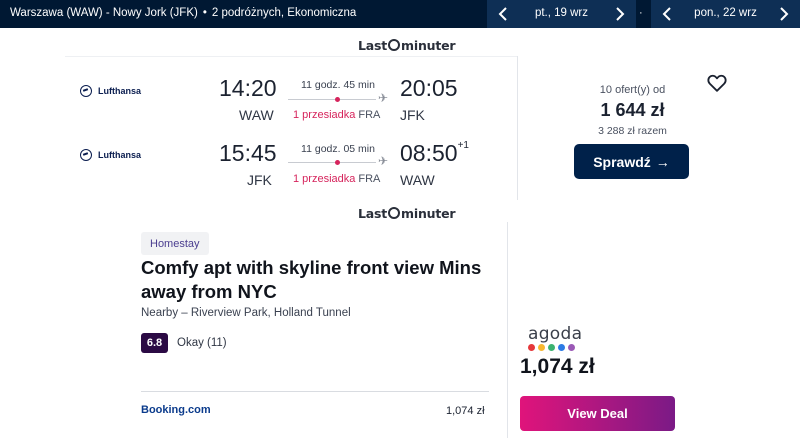 This screenshot has width=800, height=438. I want to click on return-depart-time: 15:45, so click(248, 153).